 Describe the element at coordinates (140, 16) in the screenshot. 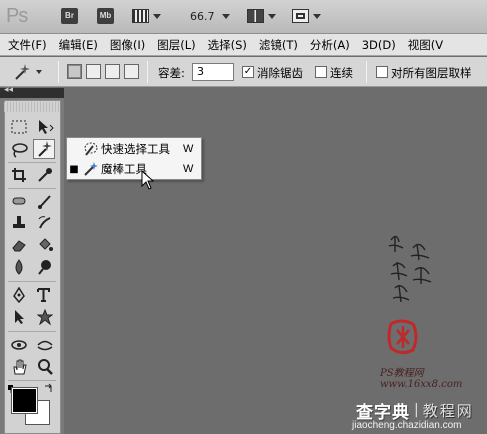

I see `film-strip-icon` at that location.